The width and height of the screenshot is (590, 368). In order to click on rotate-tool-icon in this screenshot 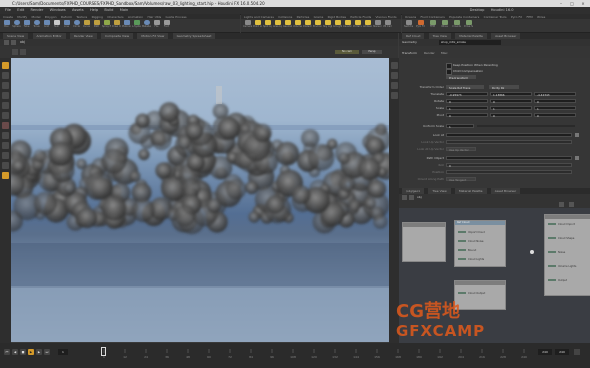, I will do `click(5, 85)`.